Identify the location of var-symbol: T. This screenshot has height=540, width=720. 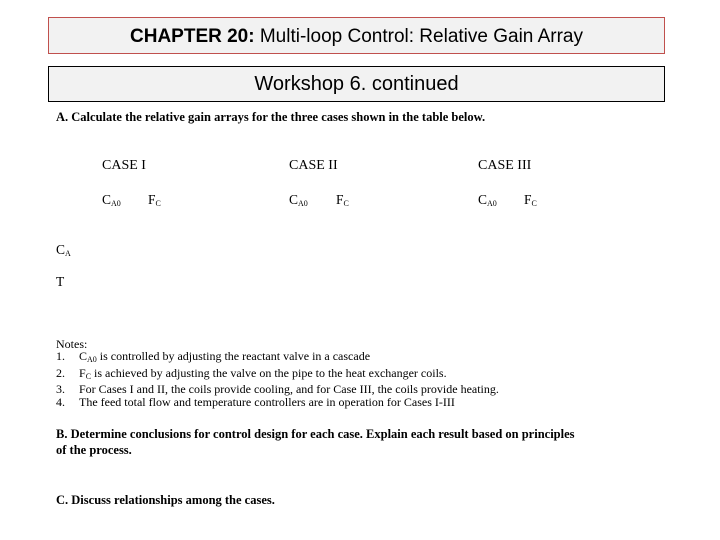
(60, 281).